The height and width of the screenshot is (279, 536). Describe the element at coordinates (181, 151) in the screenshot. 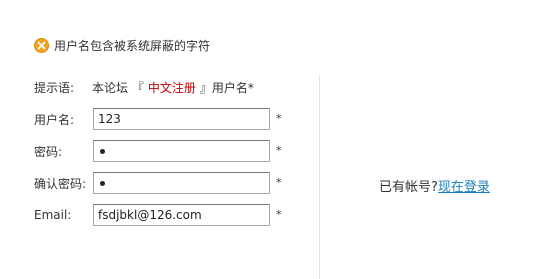

I see `password-input` at that location.